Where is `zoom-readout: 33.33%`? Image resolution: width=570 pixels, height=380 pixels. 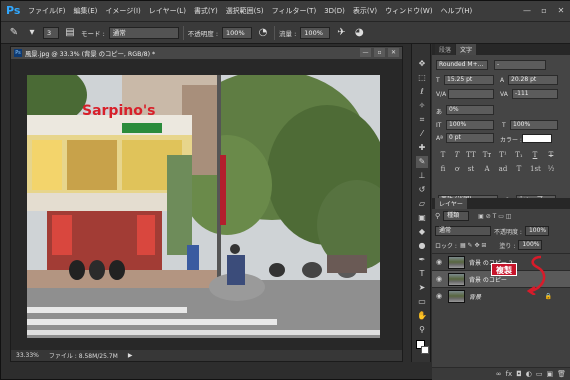 zoom-readout: 33.33% is located at coordinates (27, 355).